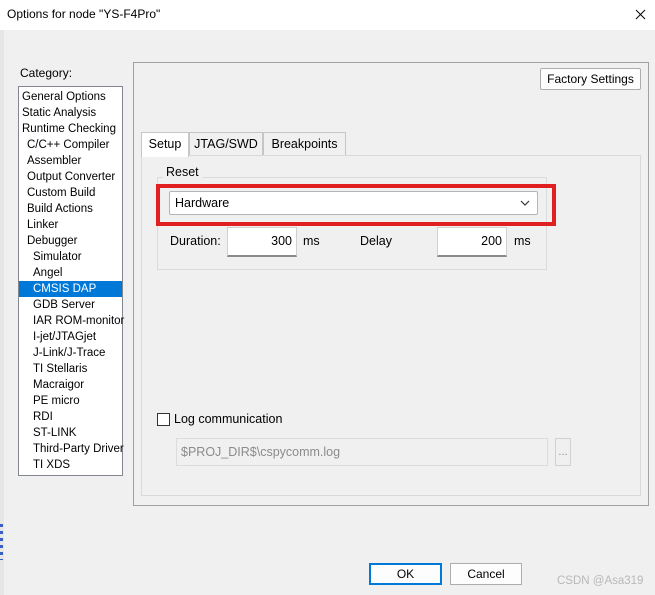  What do you see at coordinates (70, 177) in the screenshot?
I see `category-item: Output Converter` at bounding box center [70, 177].